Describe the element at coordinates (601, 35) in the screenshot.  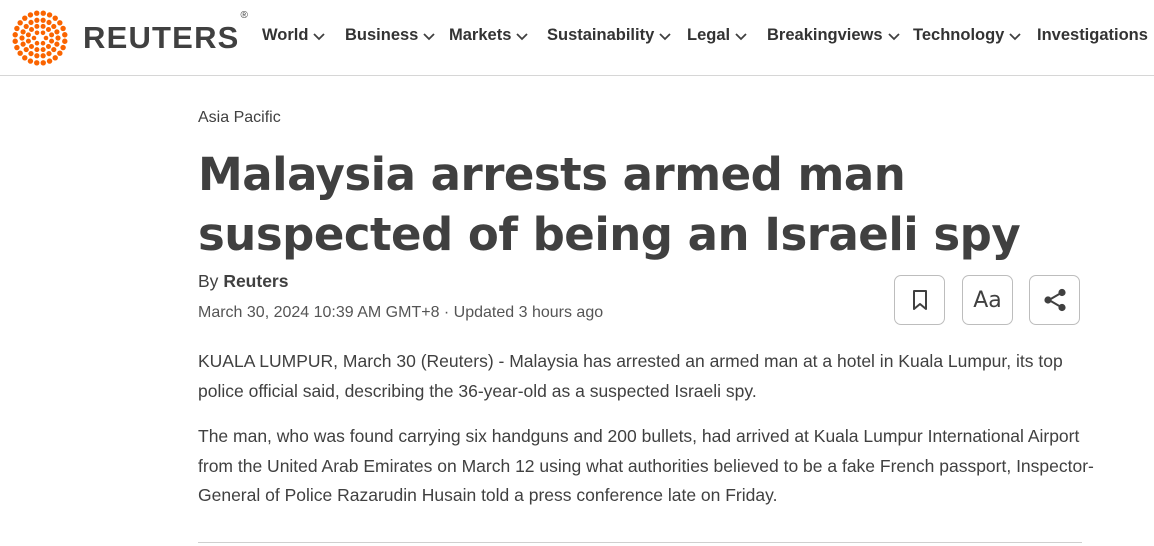
I see `nav-label: Sustainability` at that location.